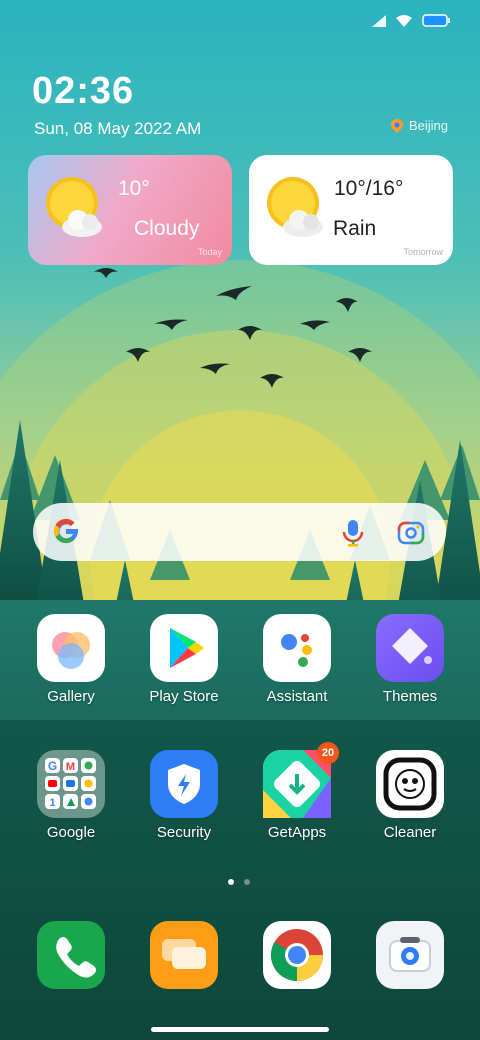 This screenshot has width=480, height=1040. I want to click on app-label: Themes, so click(410, 696).